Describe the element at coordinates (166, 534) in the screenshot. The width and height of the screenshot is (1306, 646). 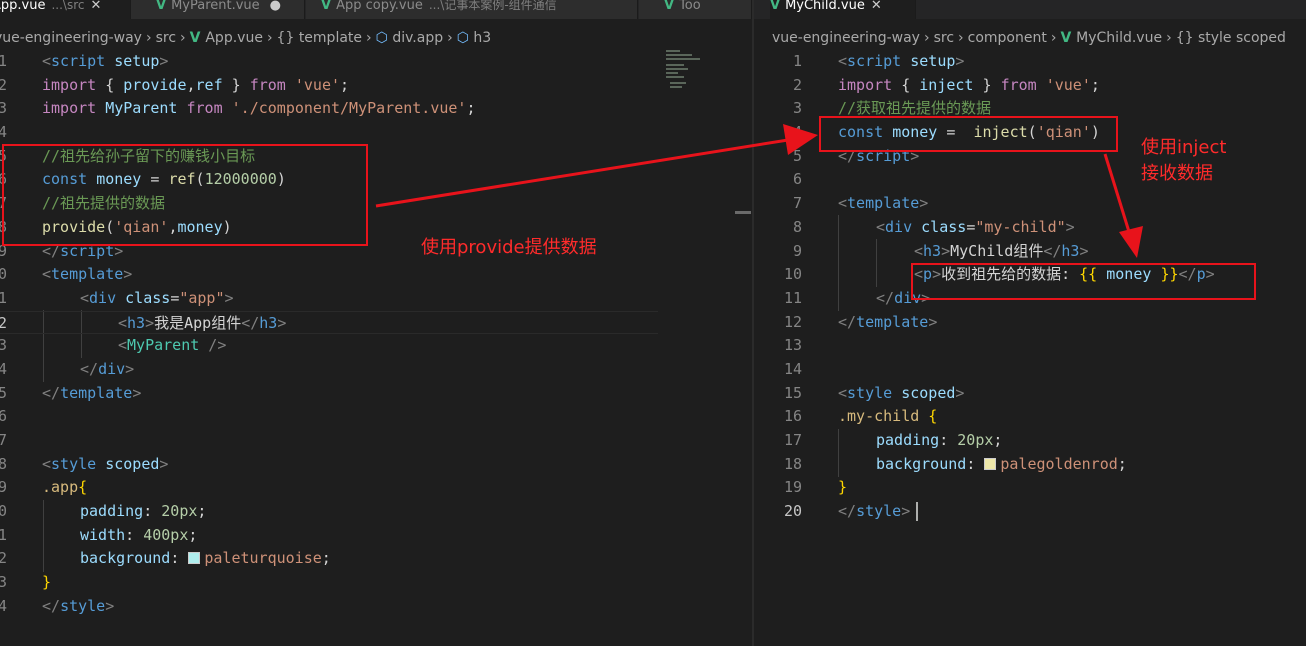
I see `token: 400px` at that location.